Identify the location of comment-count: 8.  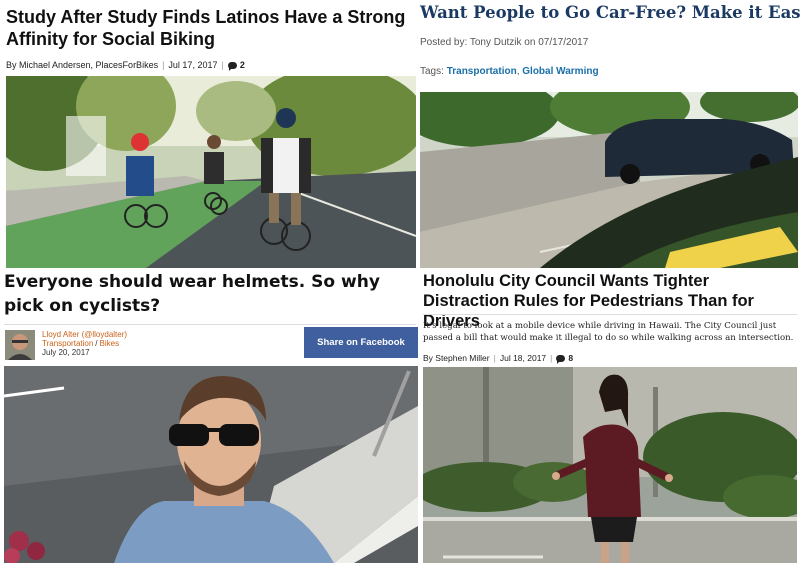
(570, 358).